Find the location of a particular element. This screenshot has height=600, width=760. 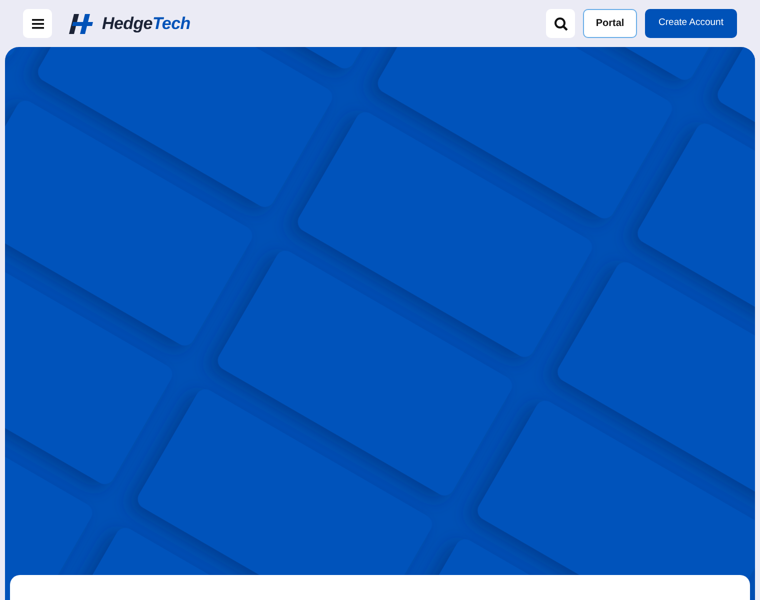

menu-icon is located at coordinates (38, 23).